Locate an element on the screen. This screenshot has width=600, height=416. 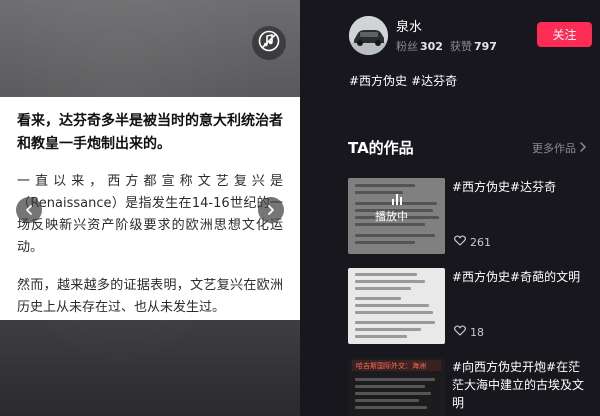
work-item: 哈吉斯国际外交：海洲 #向西方伪史开炮#在茫茫大海中建立的古埃及文明 is located at coordinates (470, 387).